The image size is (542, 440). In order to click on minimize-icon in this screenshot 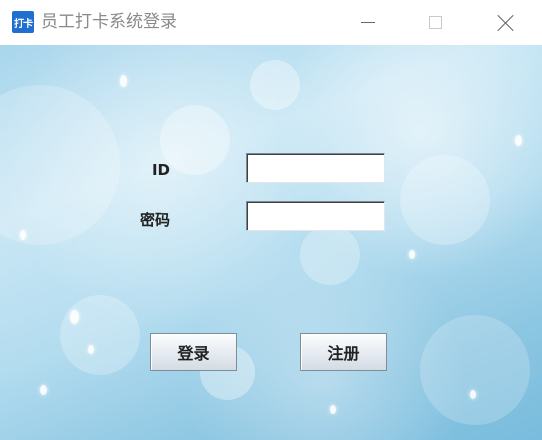, I will do `click(368, 22)`.